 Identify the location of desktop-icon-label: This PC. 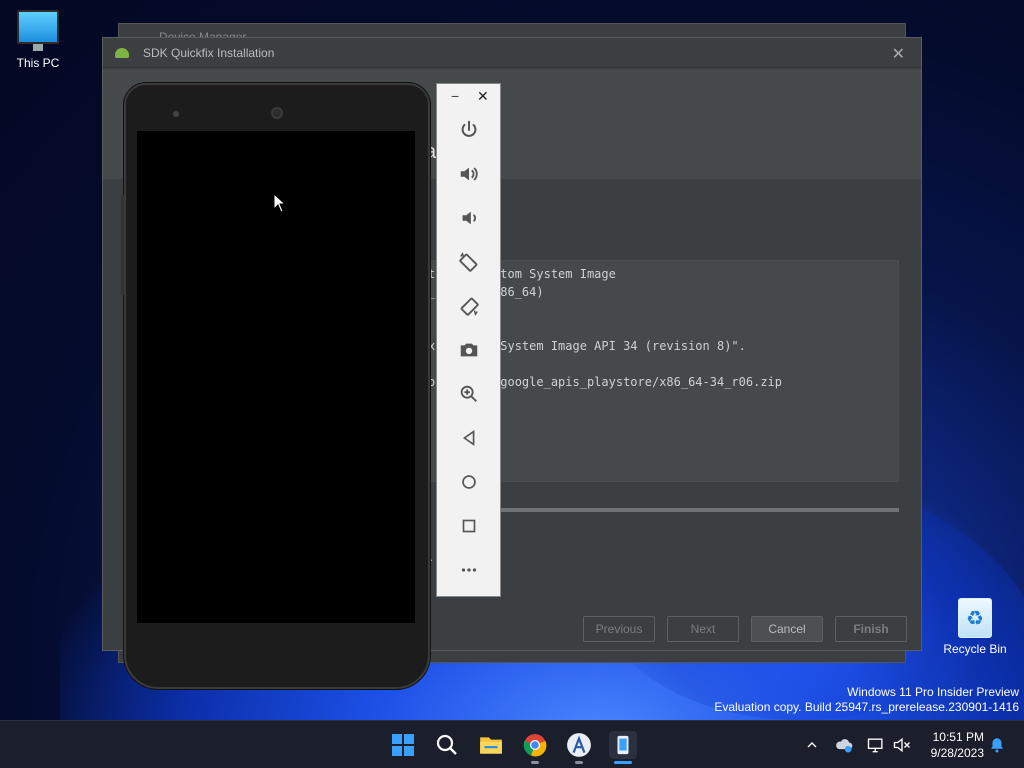
(38, 63).